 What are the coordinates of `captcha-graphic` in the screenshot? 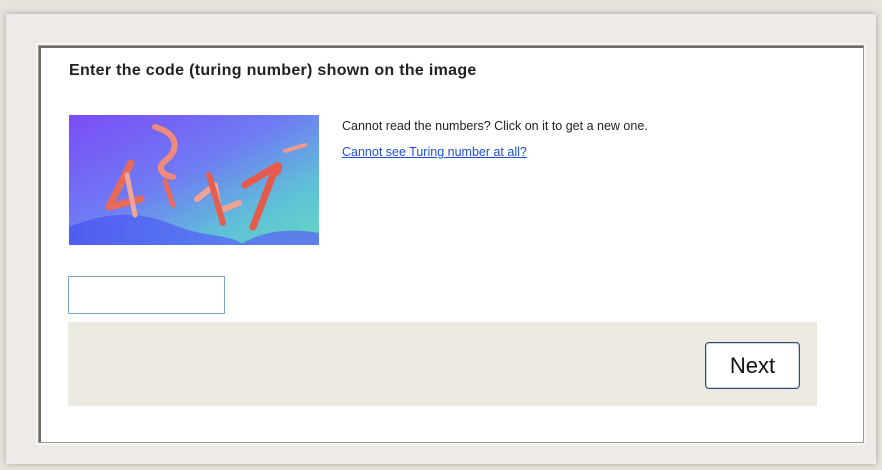 It's located at (194, 180).